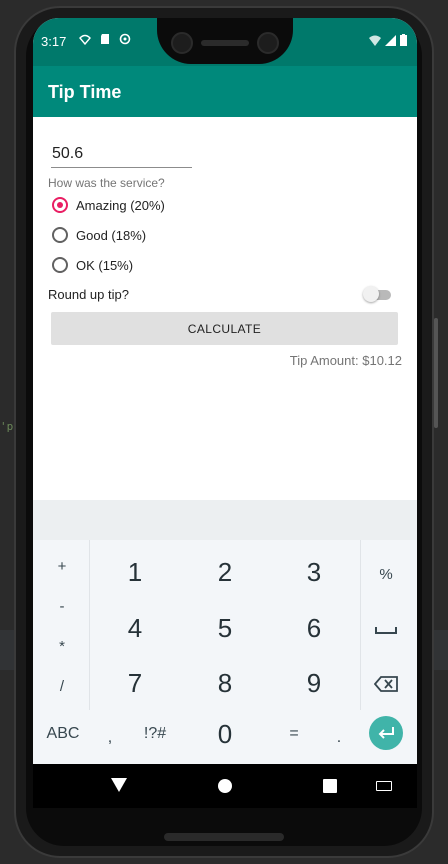 This screenshot has height=864, width=448. I want to click on status-system-icons, so click(388, 40).